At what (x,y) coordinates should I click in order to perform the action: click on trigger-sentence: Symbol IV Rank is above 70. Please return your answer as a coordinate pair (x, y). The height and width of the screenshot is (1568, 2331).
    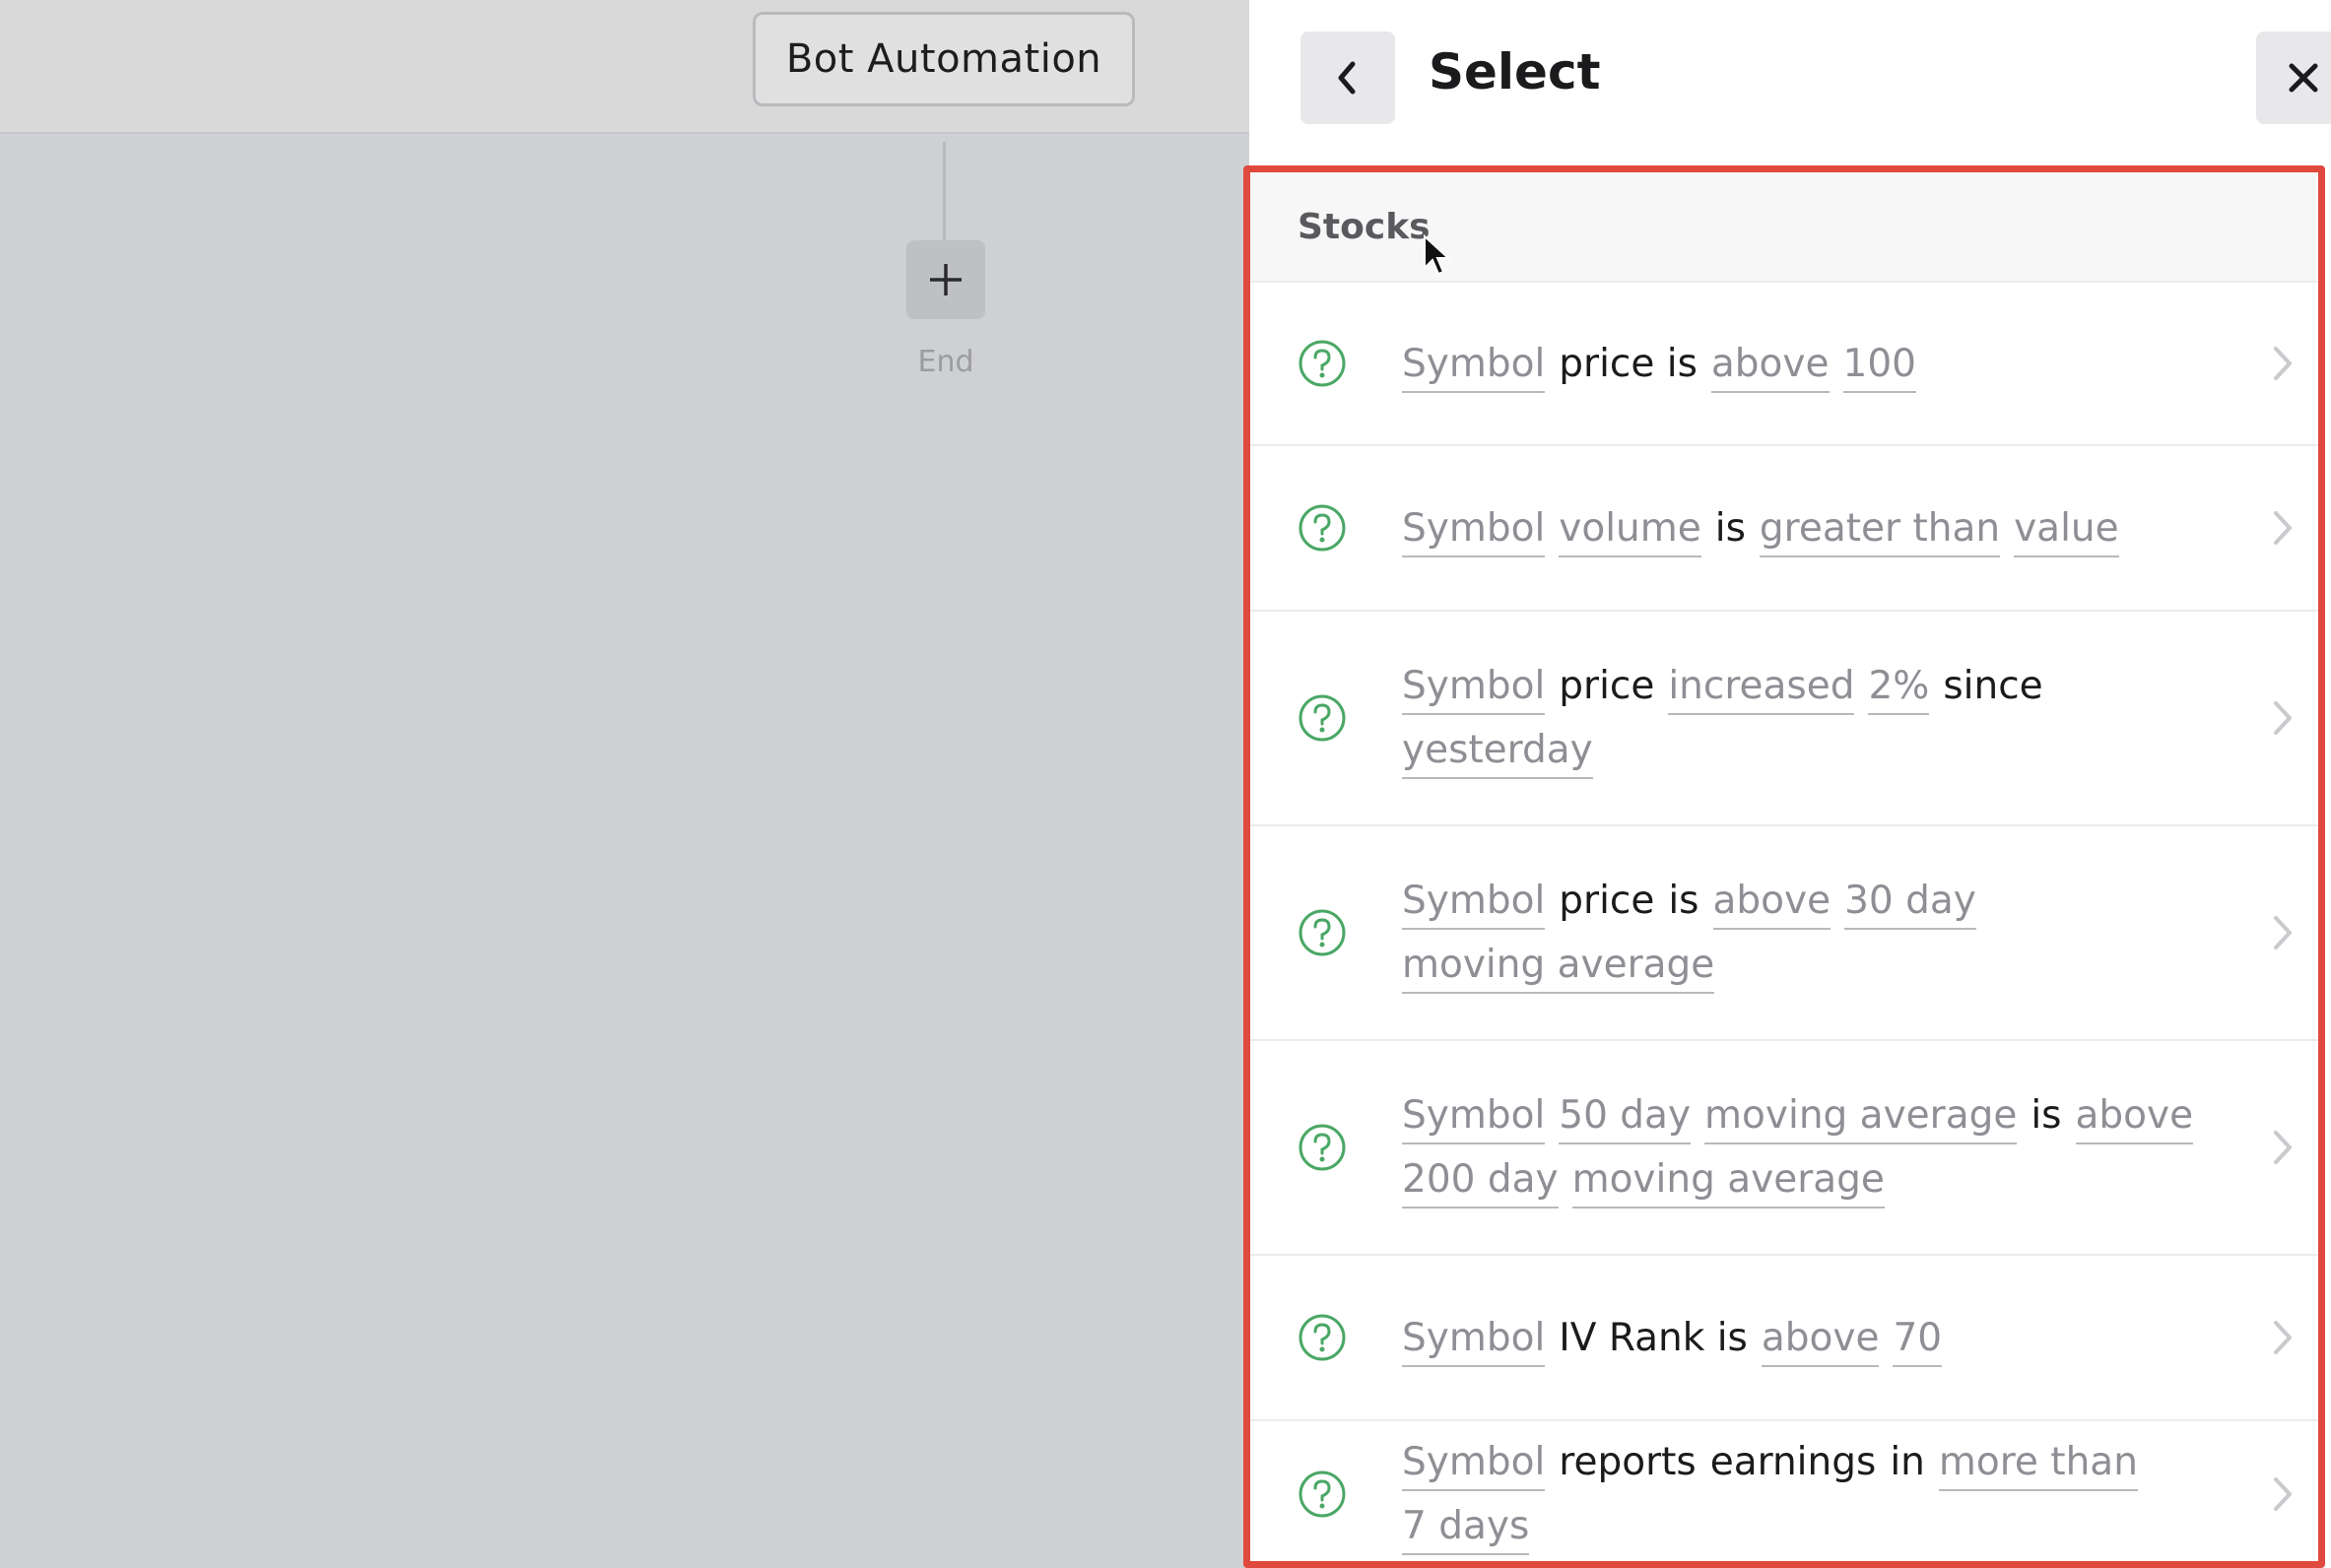
    Looking at the image, I should click on (1679, 1338).